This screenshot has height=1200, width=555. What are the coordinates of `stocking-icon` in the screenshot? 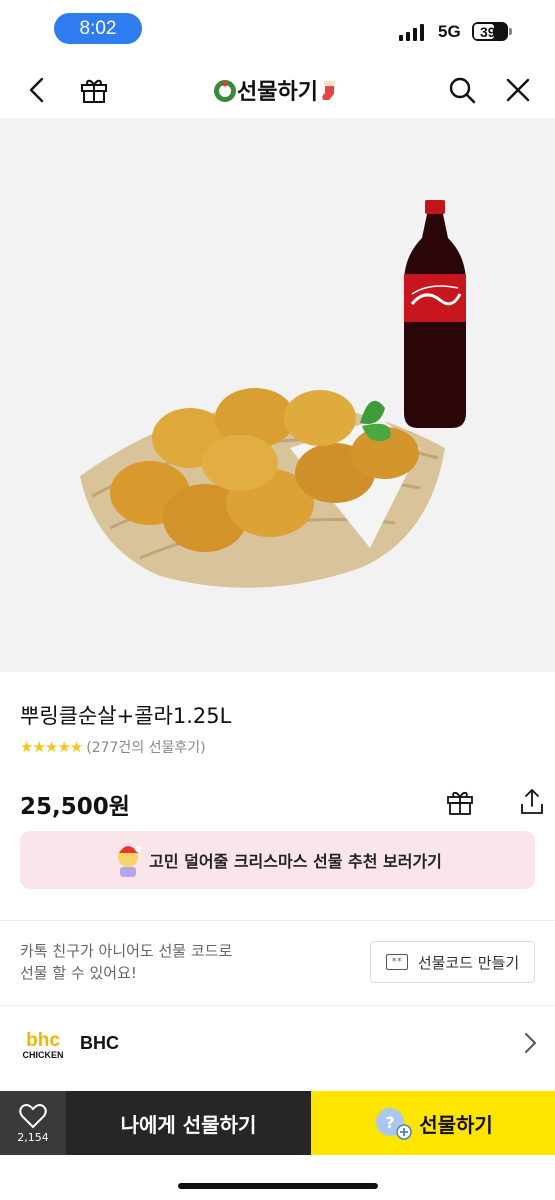 It's located at (328, 90).